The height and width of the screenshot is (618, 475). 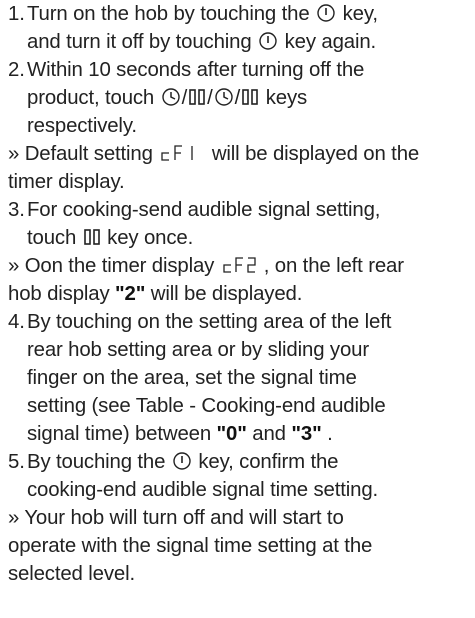 What do you see at coordinates (306, 434) in the screenshot?
I see `bold-value: "3"` at bounding box center [306, 434].